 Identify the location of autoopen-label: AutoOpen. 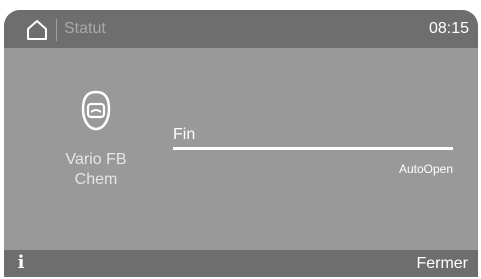
(425, 169).